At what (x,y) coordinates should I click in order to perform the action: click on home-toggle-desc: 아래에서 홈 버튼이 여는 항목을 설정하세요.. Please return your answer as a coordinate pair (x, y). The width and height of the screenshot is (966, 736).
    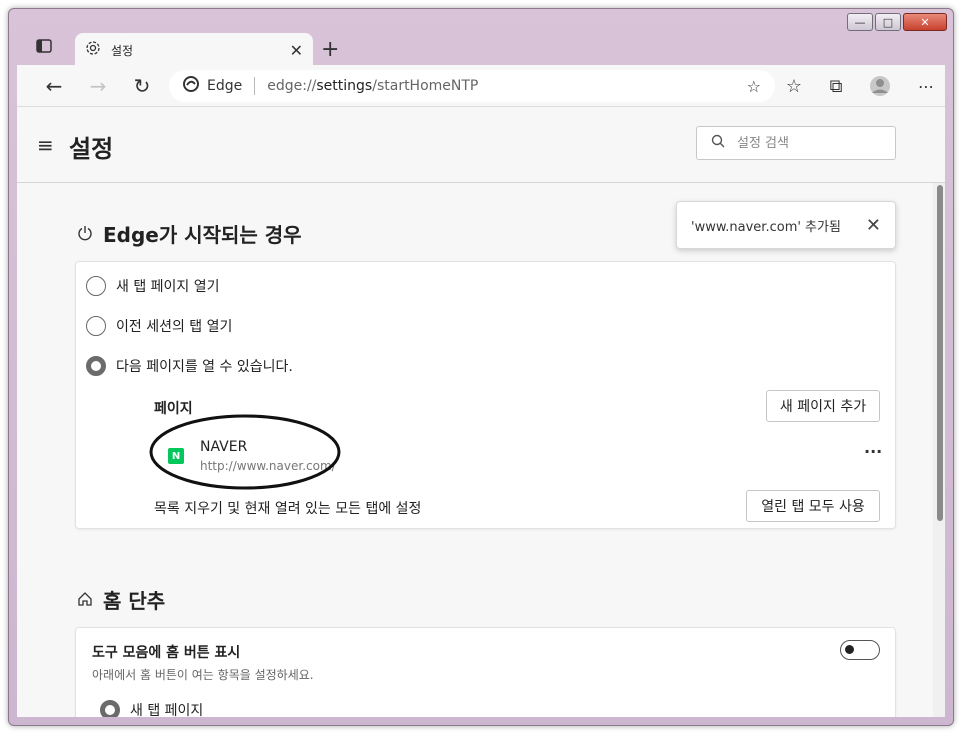
    Looking at the image, I should click on (203, 675).